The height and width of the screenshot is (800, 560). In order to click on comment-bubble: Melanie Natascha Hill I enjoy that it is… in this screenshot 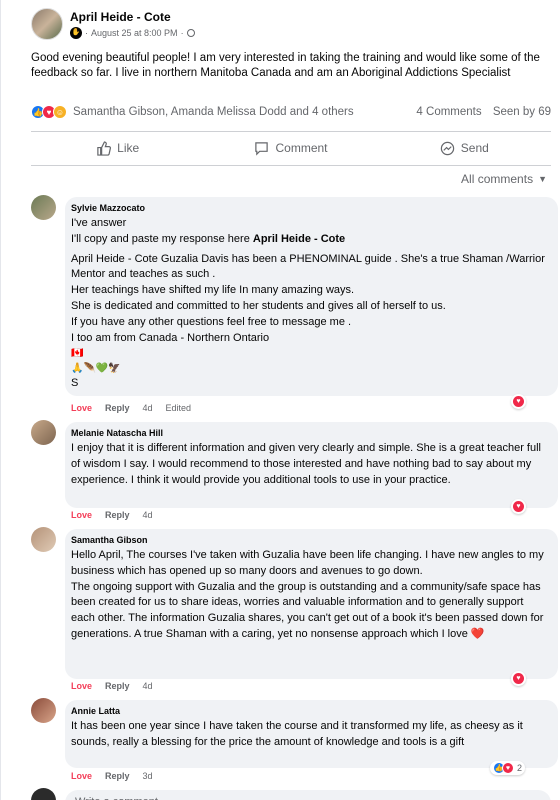, I will do `click(311, 465)`.